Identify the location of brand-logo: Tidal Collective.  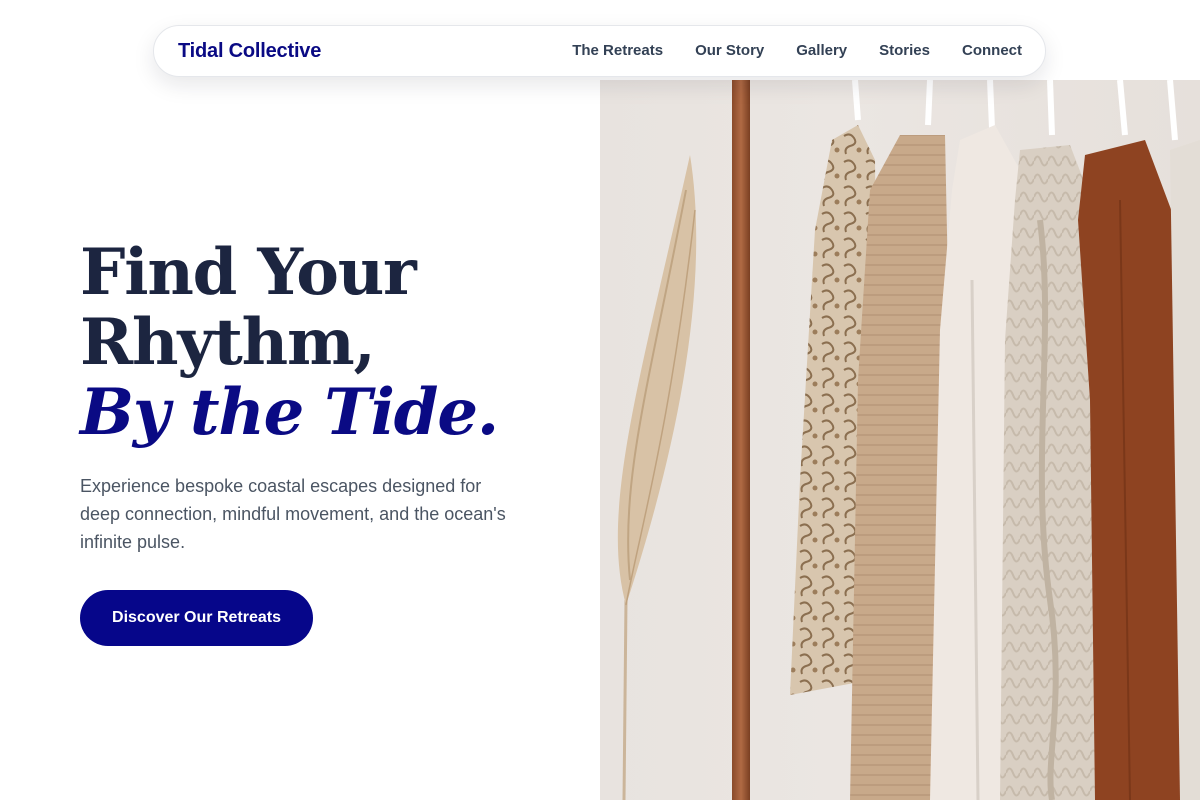
(249, 51).